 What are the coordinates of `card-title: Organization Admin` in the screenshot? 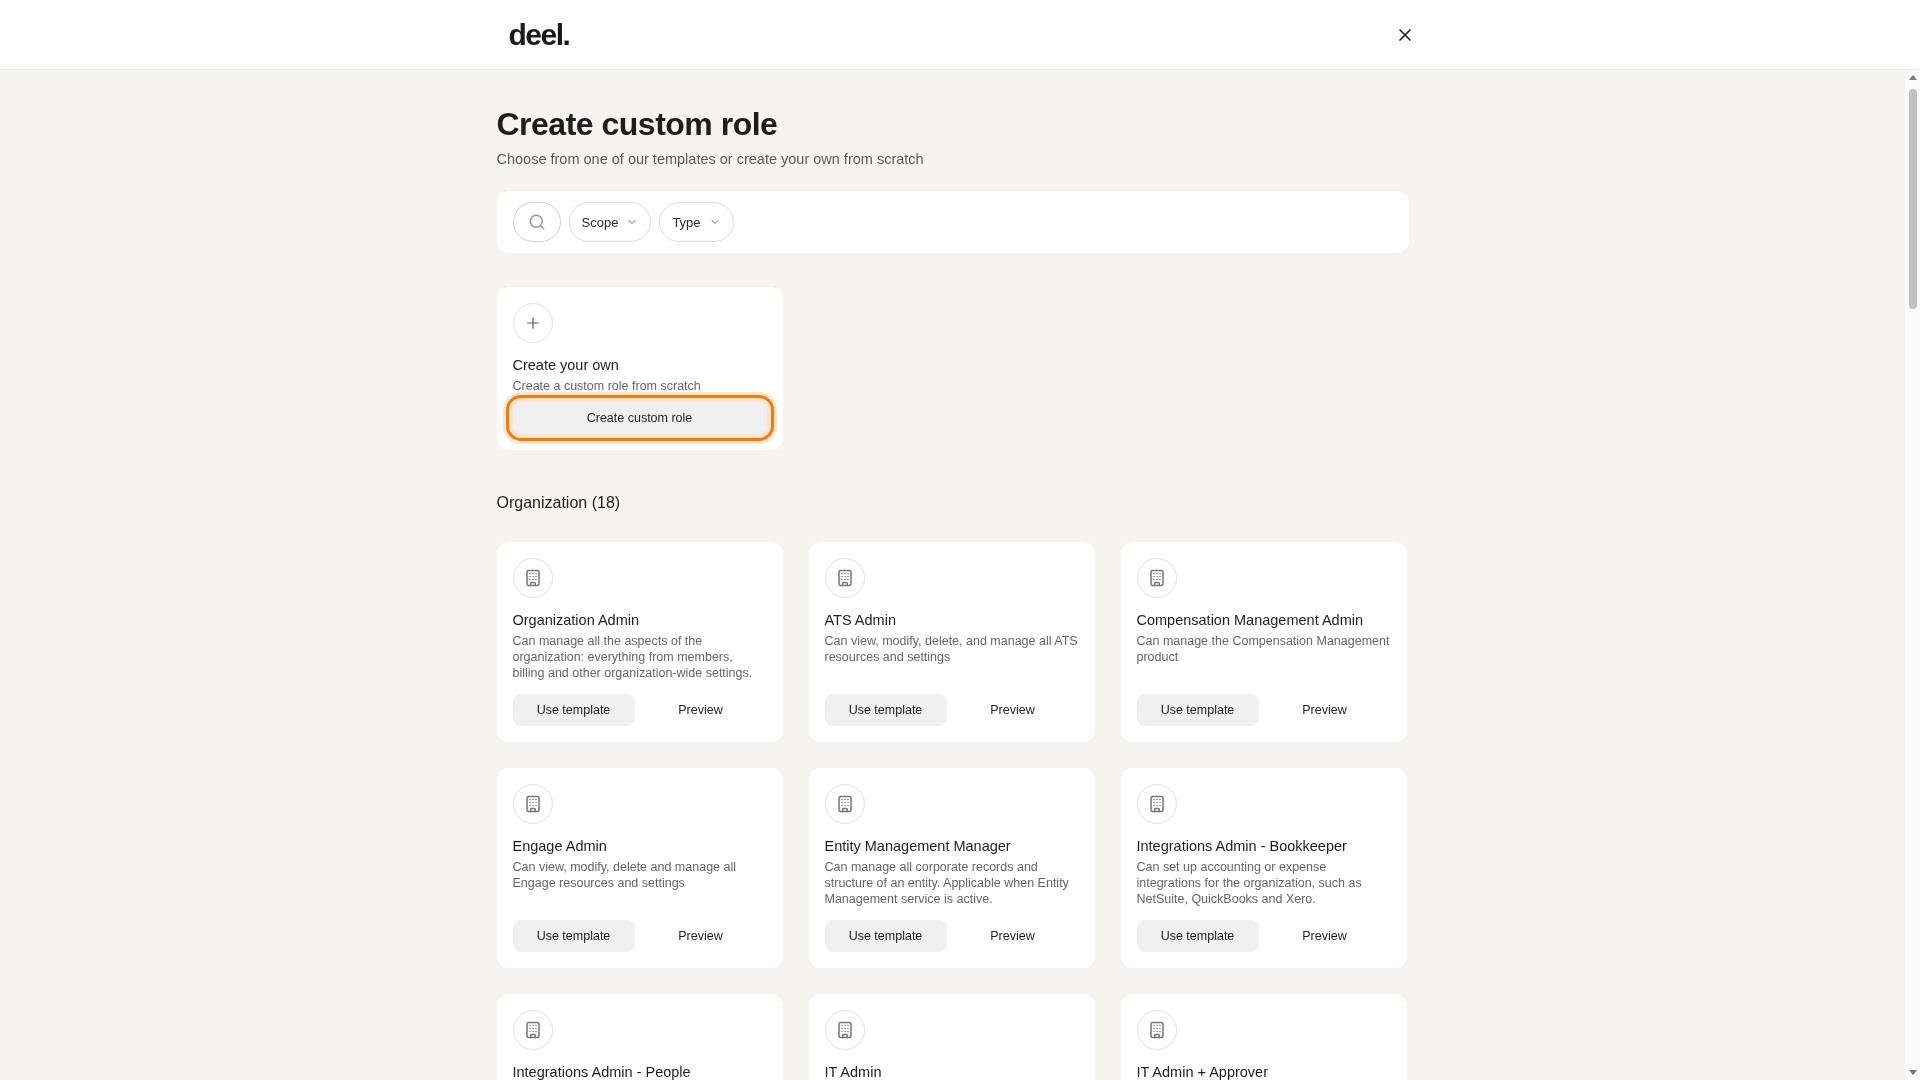 It's located at (576, 620).